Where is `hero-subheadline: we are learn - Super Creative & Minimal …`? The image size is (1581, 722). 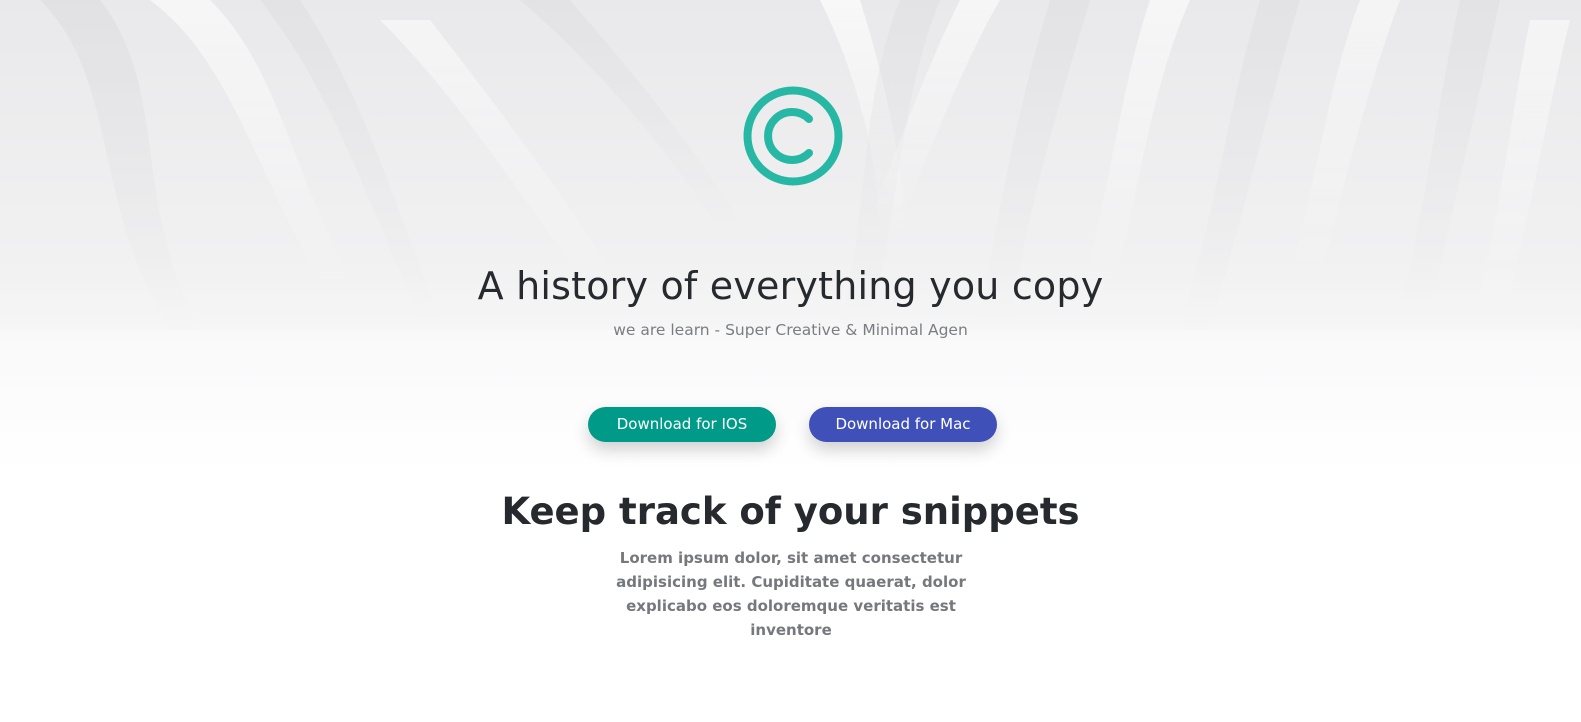
hero-subheadline: we are learn - Super Creative & Minimal … is located at coordinates (790, 330).